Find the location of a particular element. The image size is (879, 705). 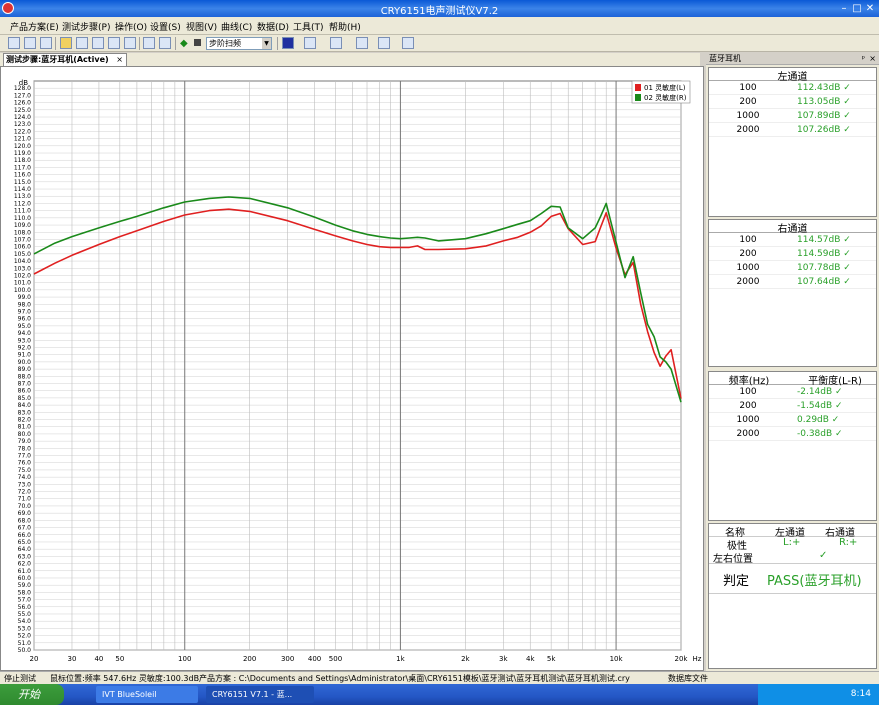

menu-tools: 工具(T) is located at coordinates (308, 26).